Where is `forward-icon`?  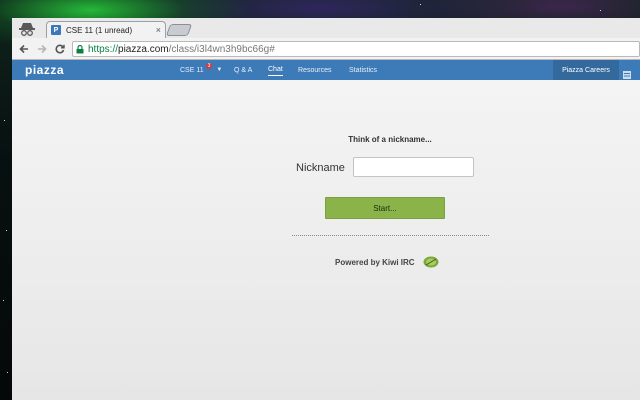 forward-icon is located at coordinates (42, 49).